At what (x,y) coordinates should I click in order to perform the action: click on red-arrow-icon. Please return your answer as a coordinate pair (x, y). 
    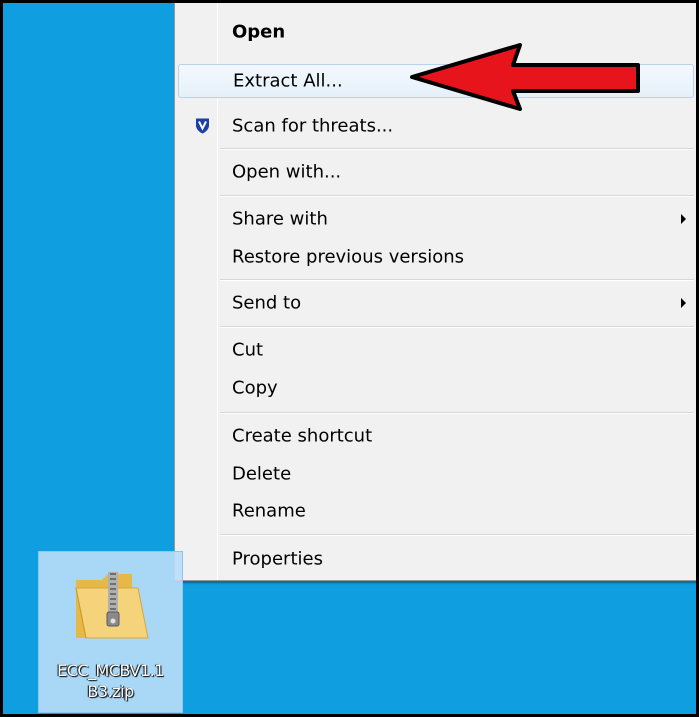
    Looking at the image, I should click on (525, 77).